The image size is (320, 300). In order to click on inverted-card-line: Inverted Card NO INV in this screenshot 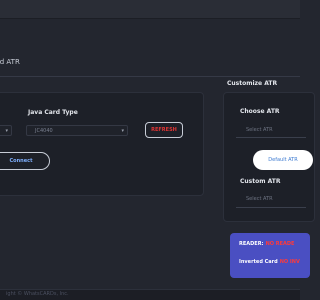, I will do `click(269, 262)`.